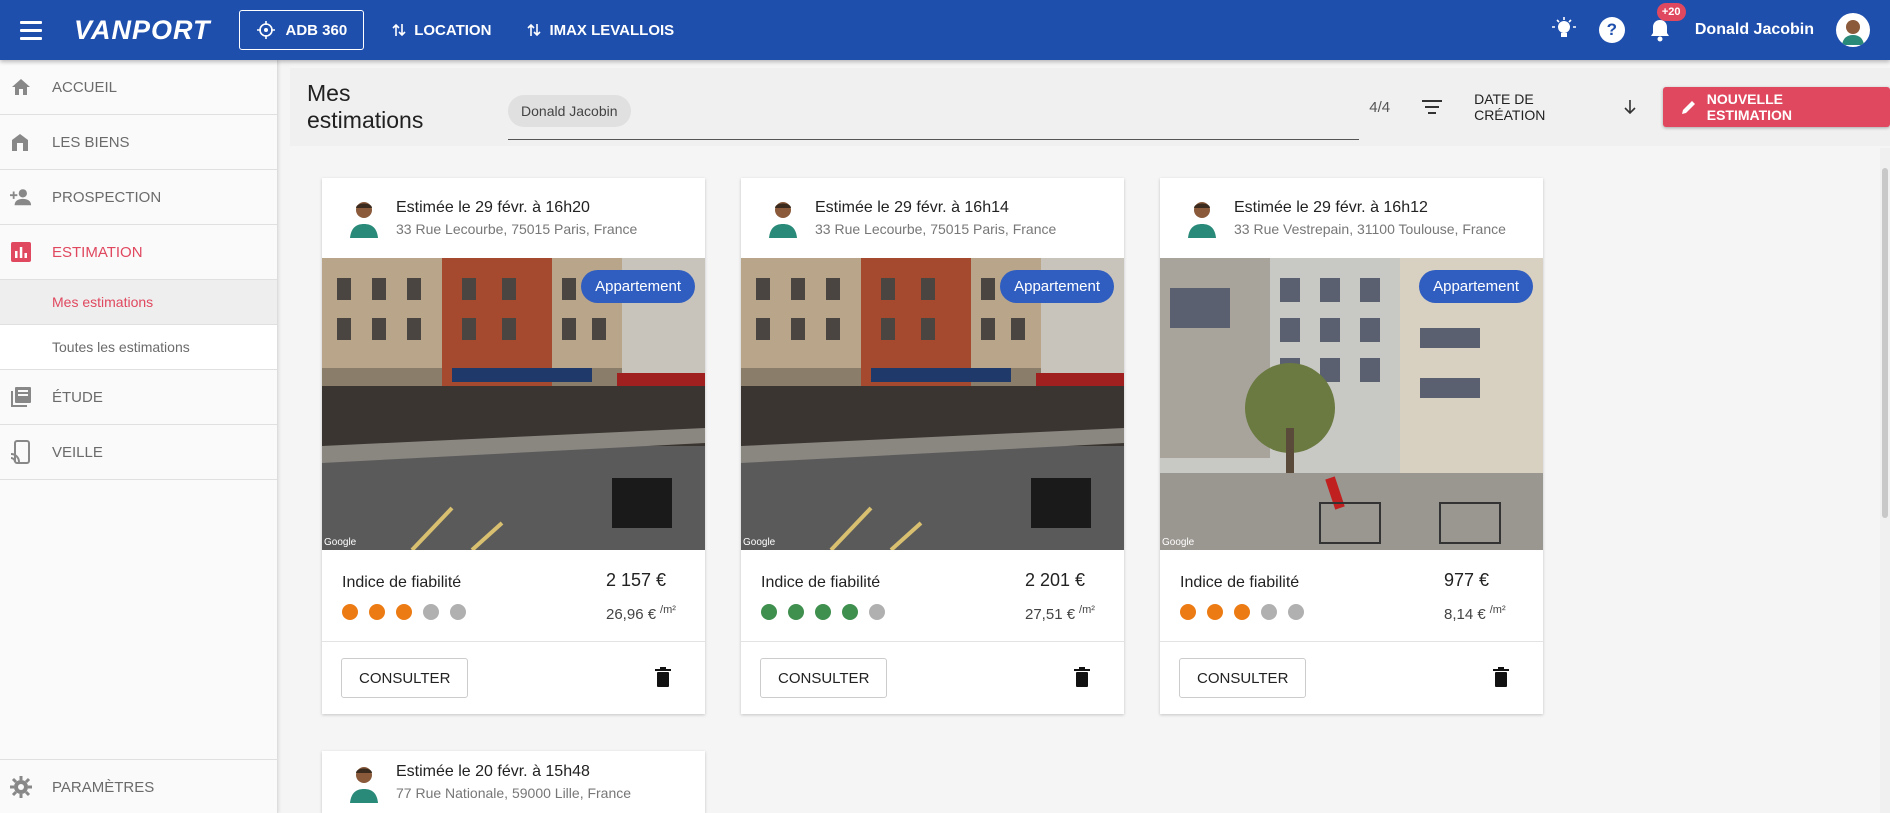  I want to click on sidebar-item-accueil: ACCUEIL, so click(138, 87).